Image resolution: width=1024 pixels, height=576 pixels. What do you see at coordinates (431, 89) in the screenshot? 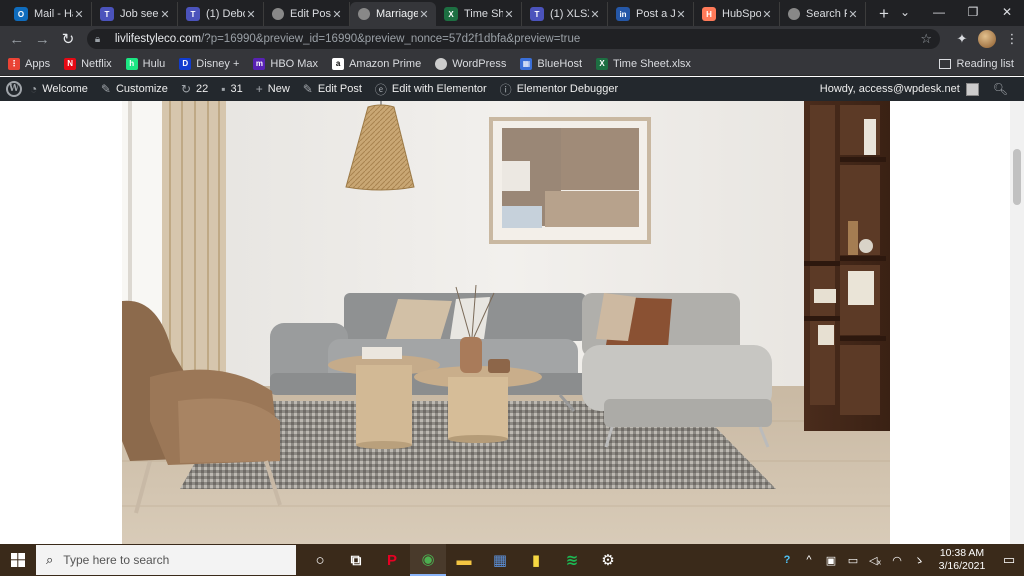
I see `admin-bar-item: ⓔ Edit with Elementor` at bounding box center [431, 89].